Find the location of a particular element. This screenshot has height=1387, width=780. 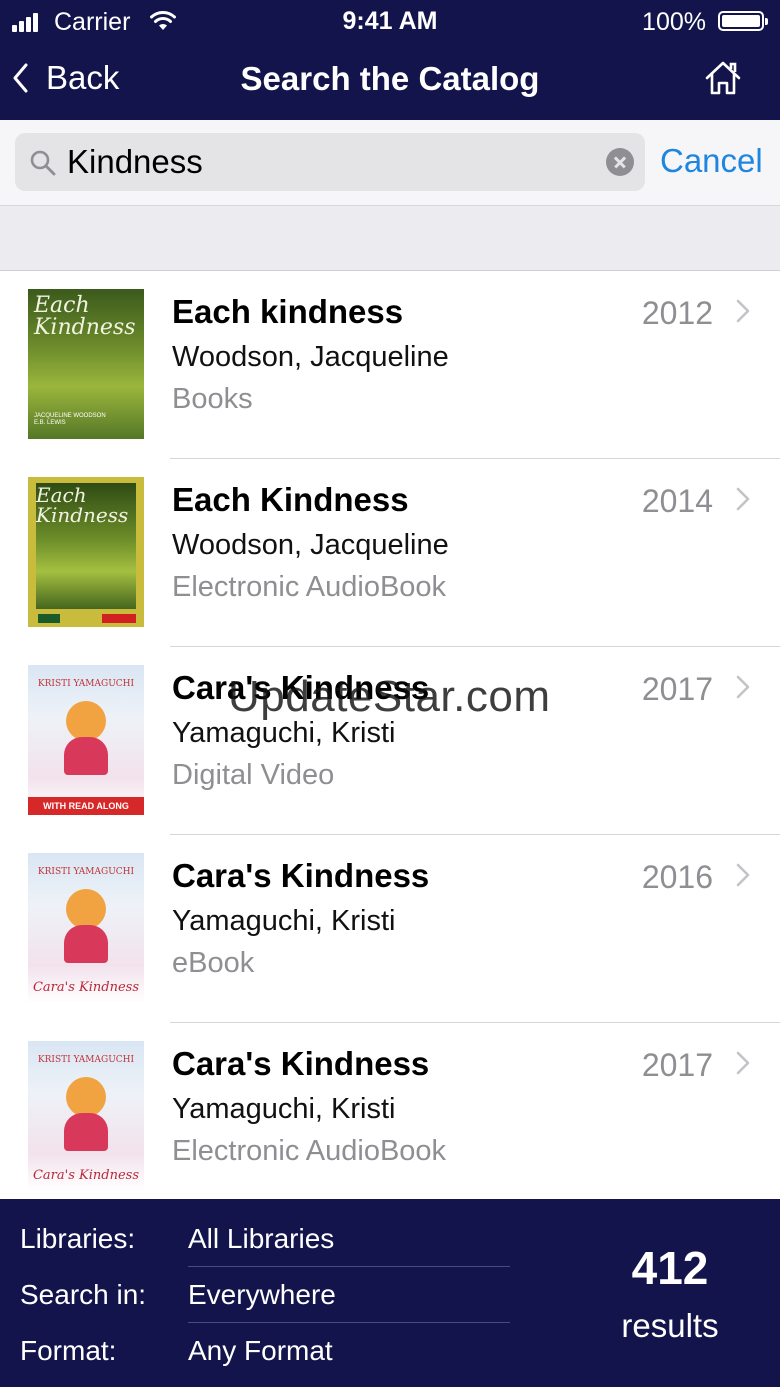

battery-percent: 100% is located at coordinates (674, 22).